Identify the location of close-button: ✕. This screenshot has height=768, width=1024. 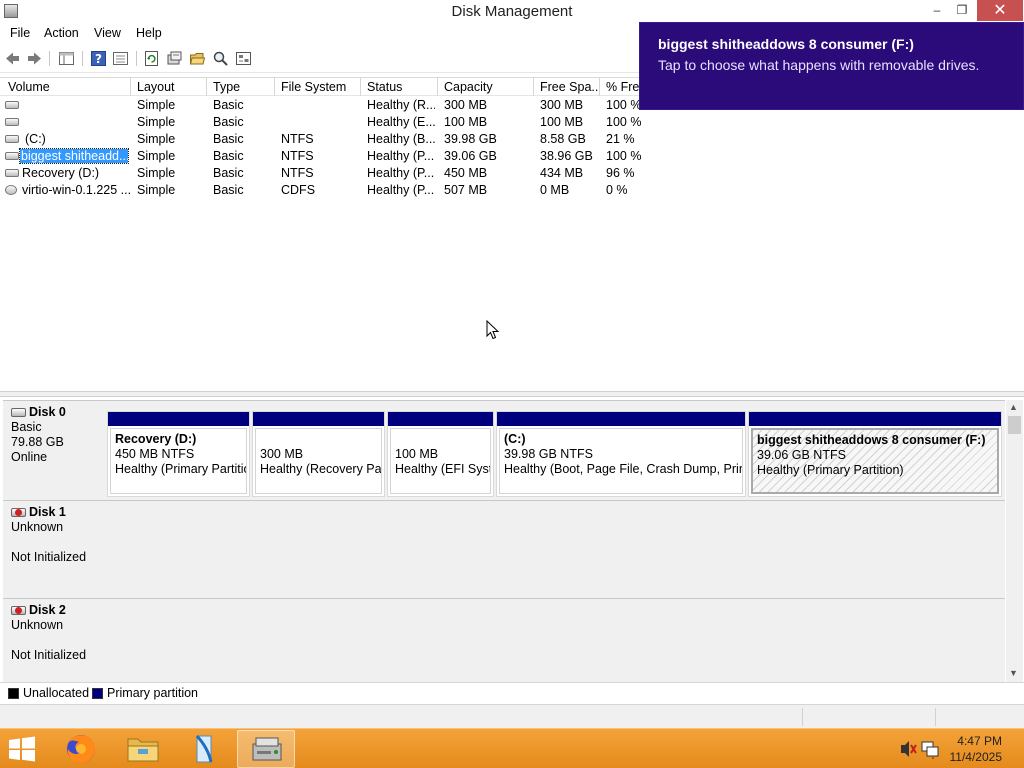
(1000, 10).